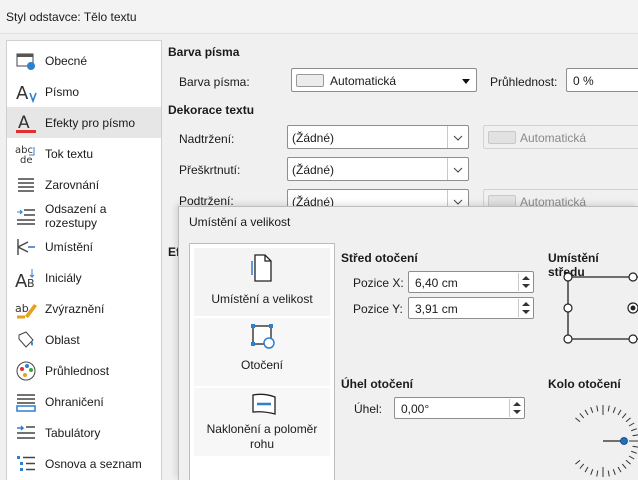  What do you see at coordinates (471, 282) in the screenshot?
I see `position-x-stepper: 6,40 cm` at bounding box center [471, 282].